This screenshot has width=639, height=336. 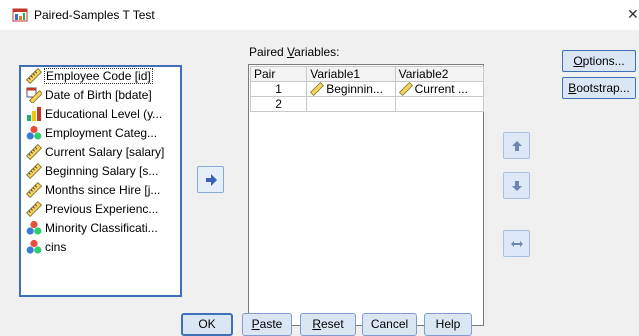 What do you see at coordinates (278, 89) in the screenshot?
I see `pair-number: 1` at bounding box center [278, 89].